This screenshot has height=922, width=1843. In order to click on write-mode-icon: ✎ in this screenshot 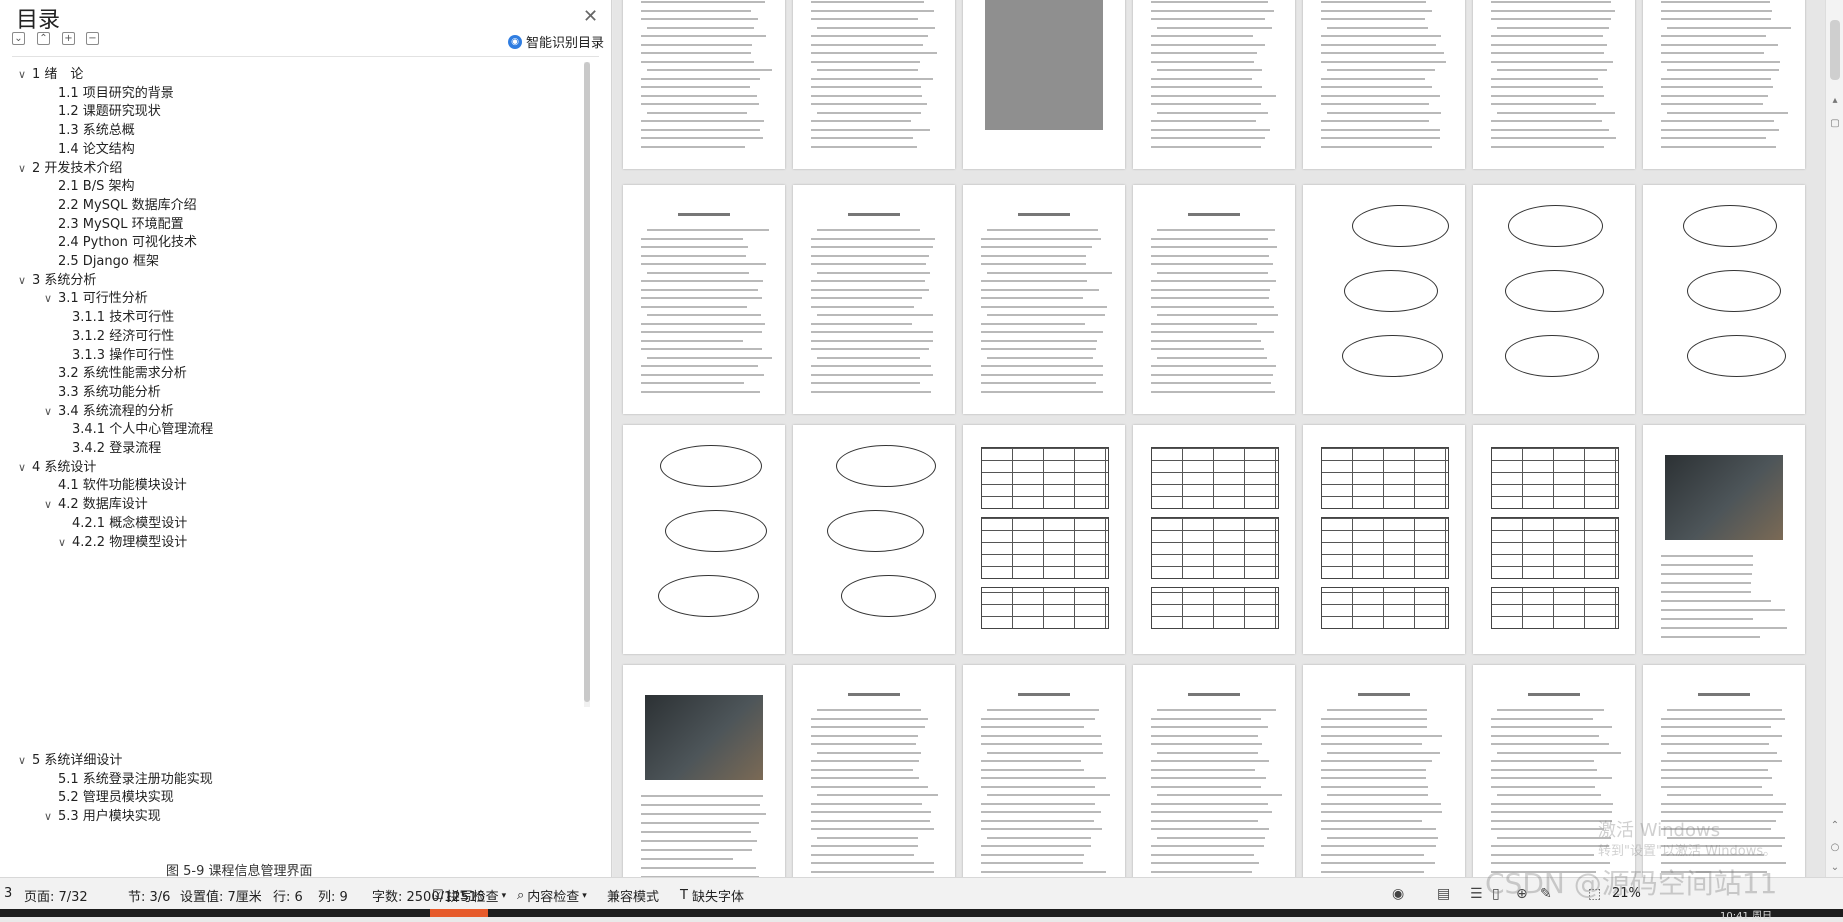, I will do `click(1546, 894)`.